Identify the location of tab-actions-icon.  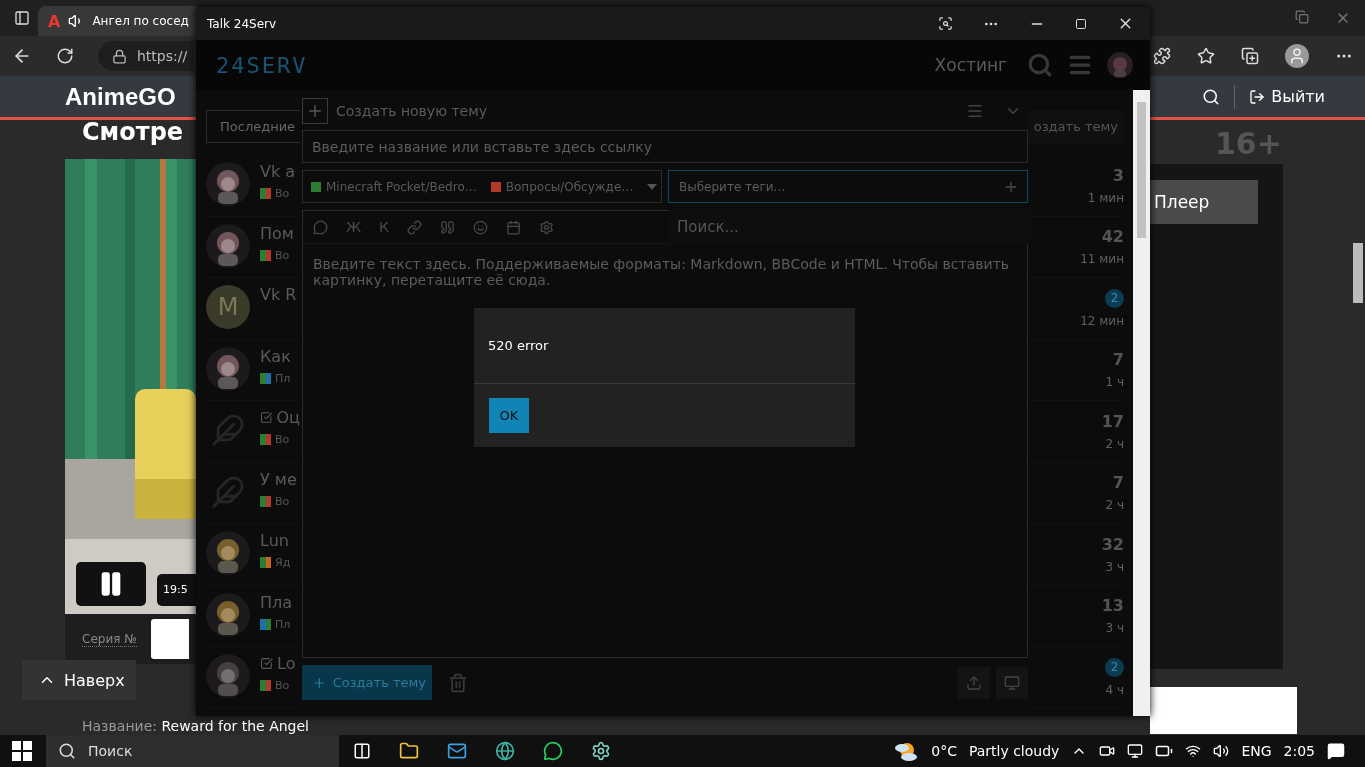
(22, 18).